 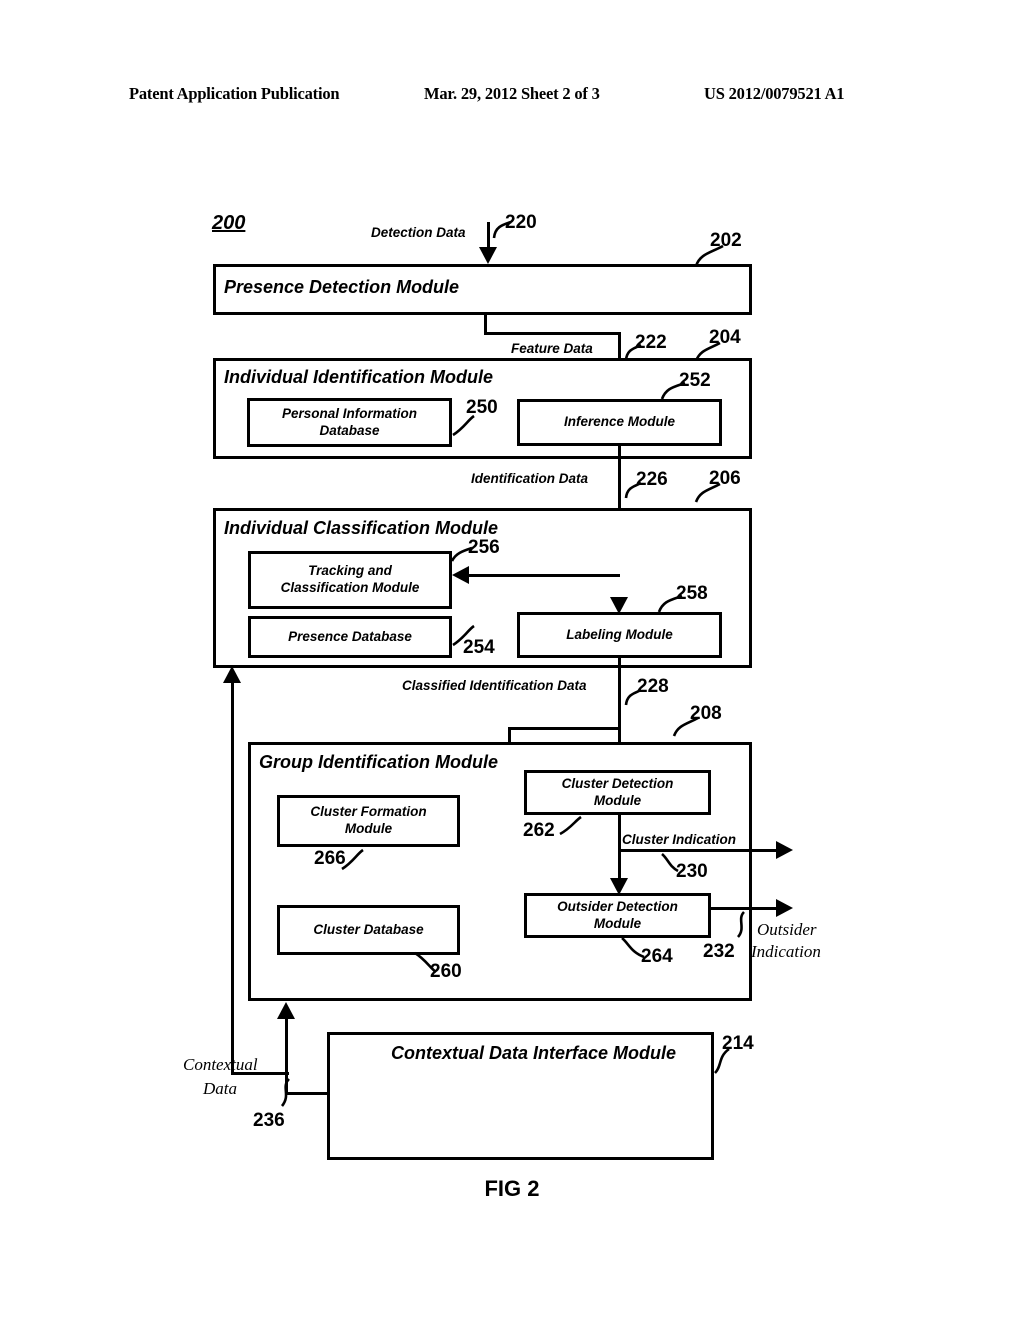 I want to click on box-labeling-module: Labeling Module, so click(x=619, y=635).